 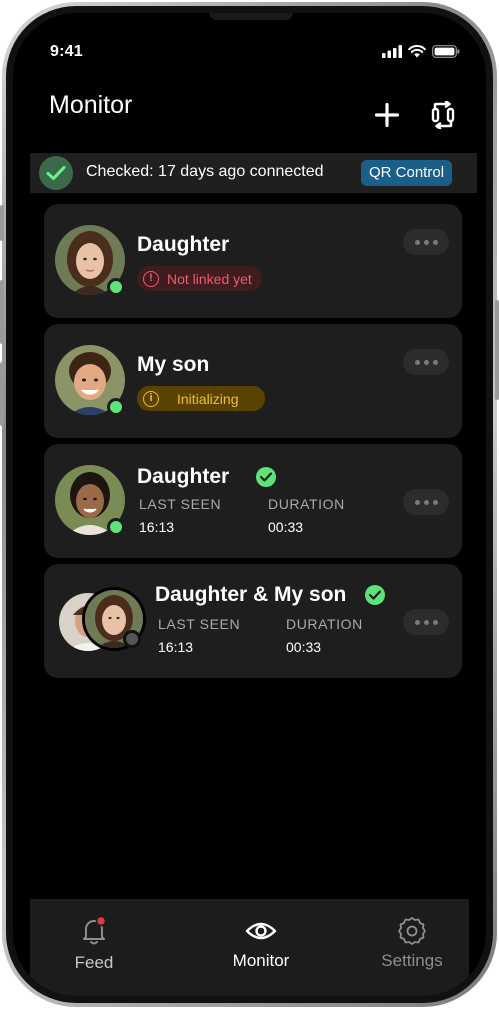 What do you see at coordinates (249, 53) in the screenshot?
I see `status-bar: 9:41` at bounding box center [249, 53].